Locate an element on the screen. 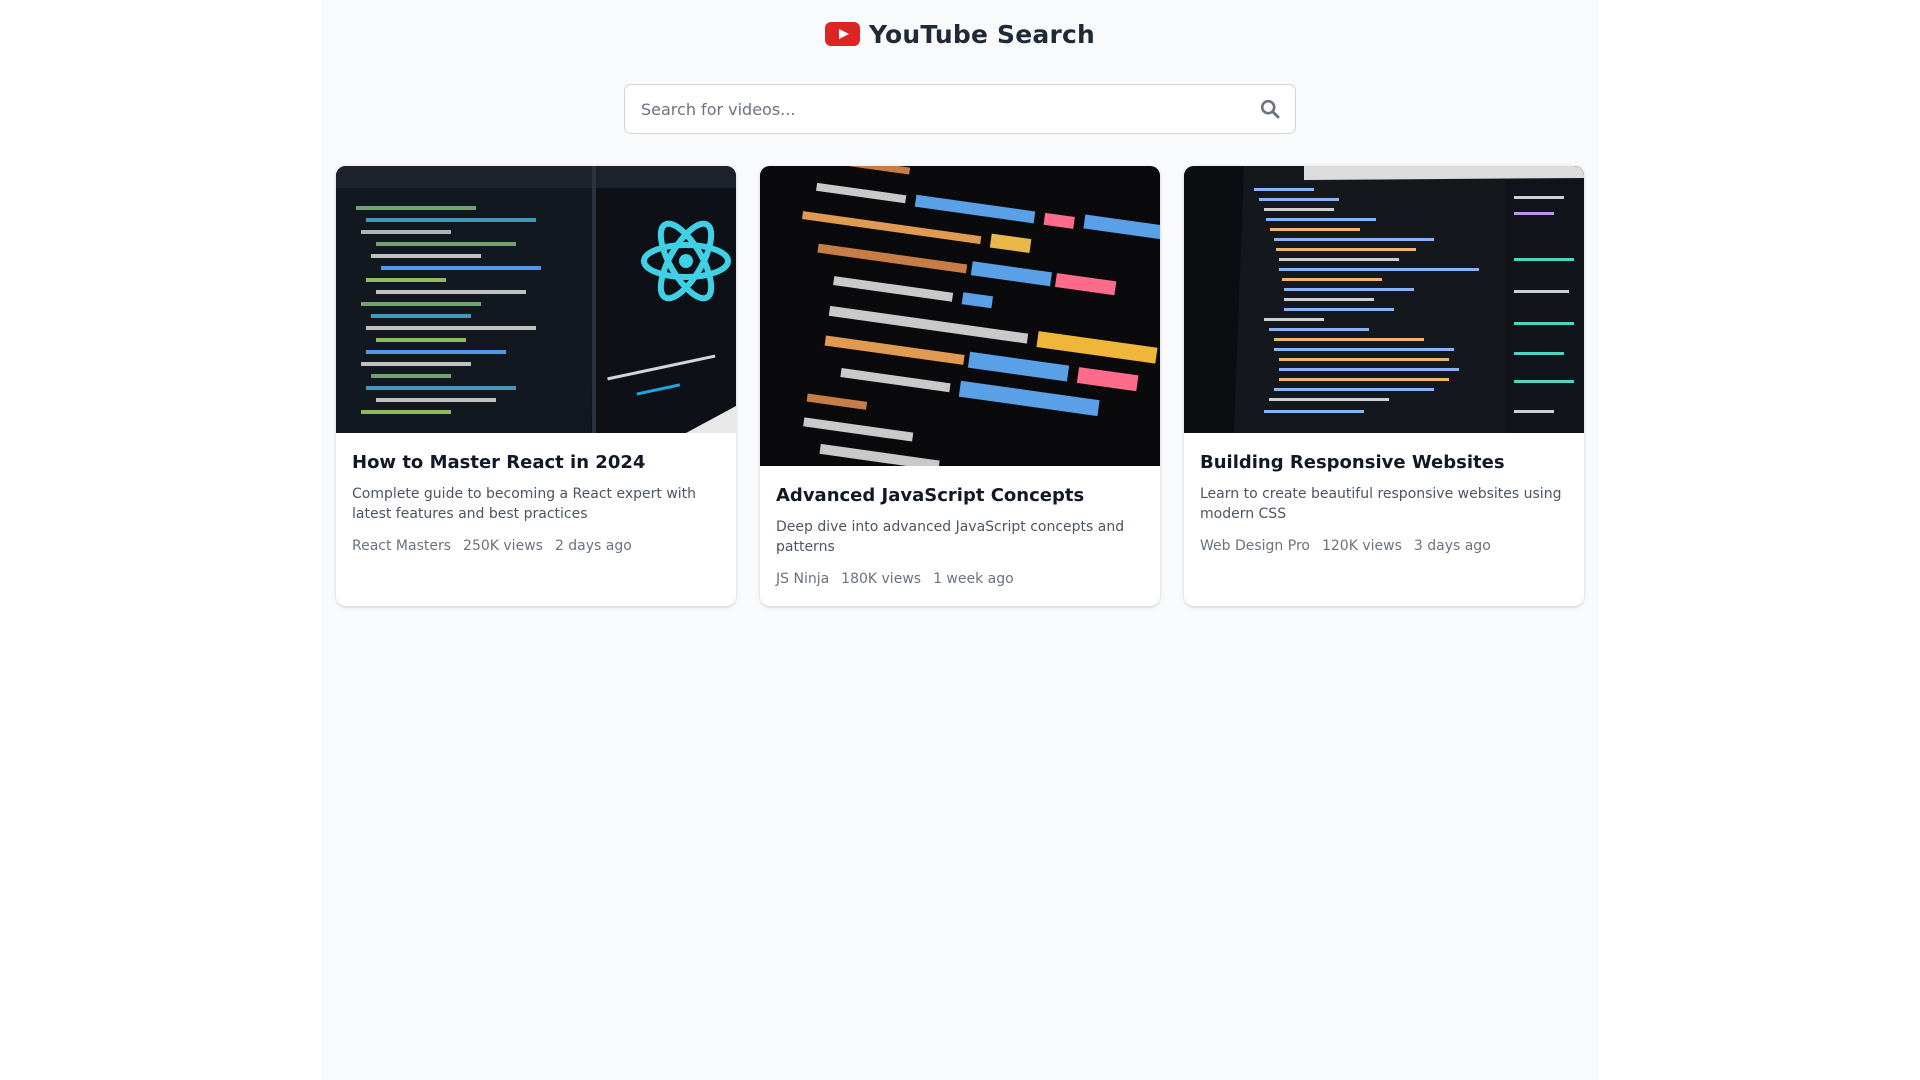  react-code-thumbnail is located at coordinates (536, 299).